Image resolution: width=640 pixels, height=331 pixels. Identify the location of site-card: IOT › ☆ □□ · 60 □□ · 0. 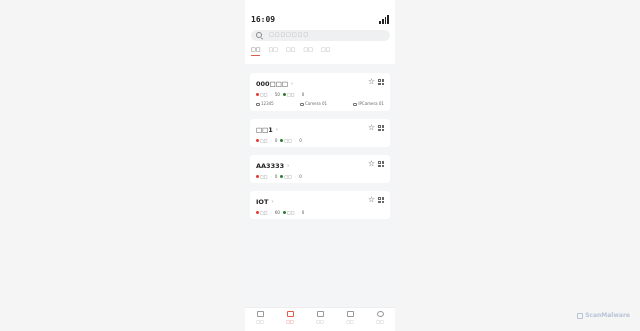
(320, 205).